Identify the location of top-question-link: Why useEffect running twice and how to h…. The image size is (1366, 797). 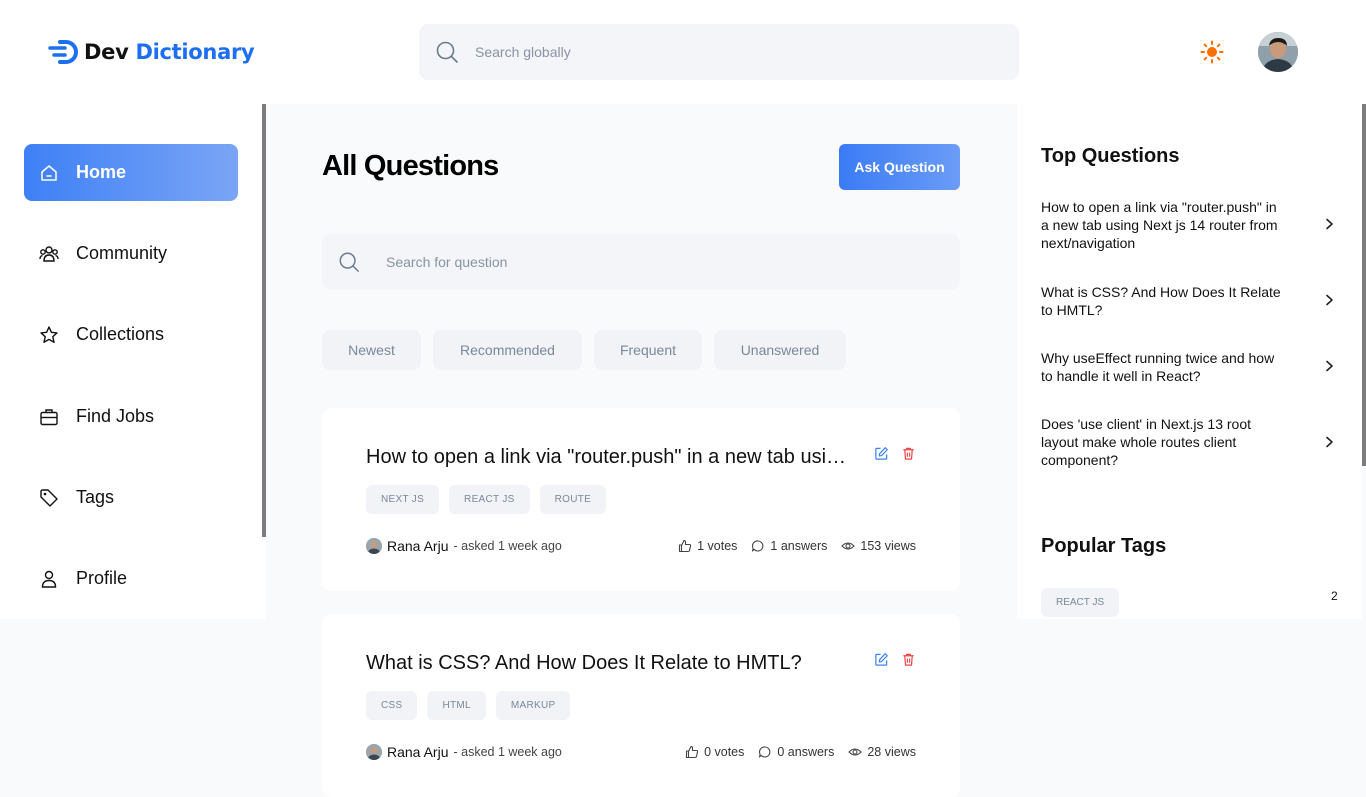
(1161, 367).